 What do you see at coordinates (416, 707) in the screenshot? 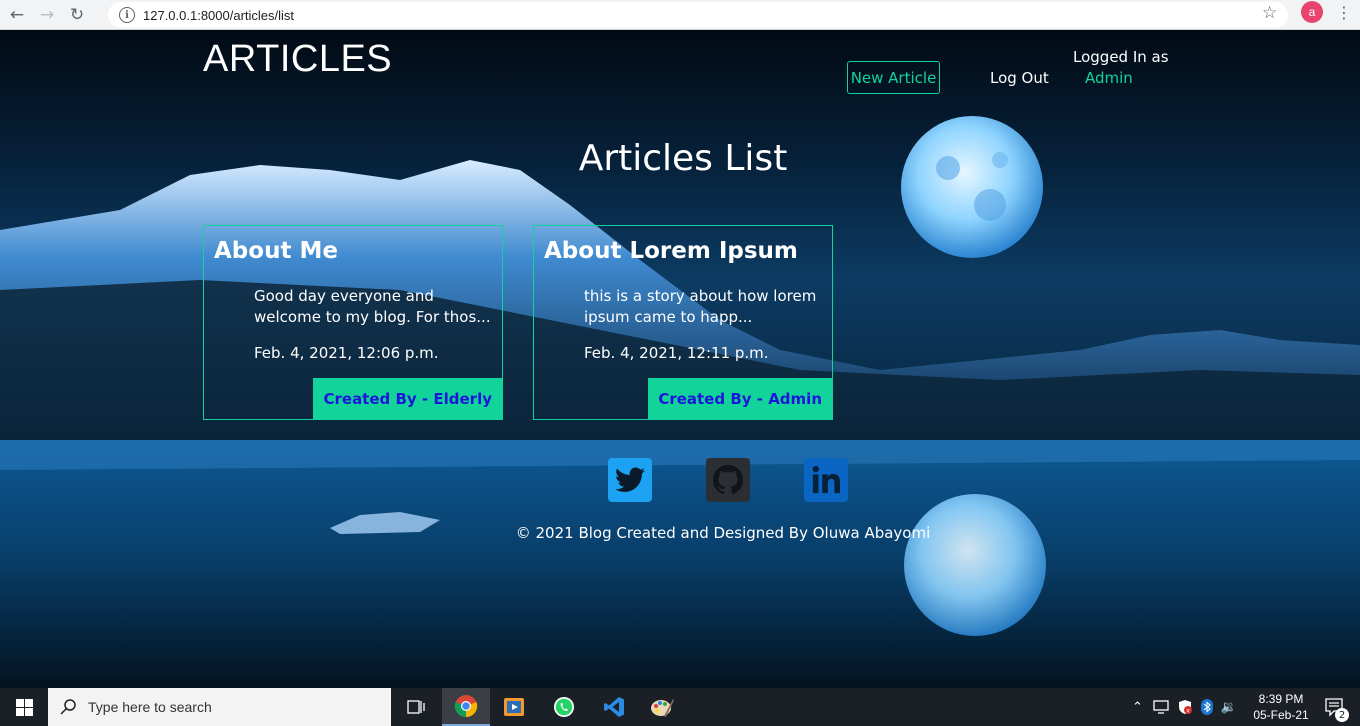
I see `task-view-icon` at bounding box center [416, 707].